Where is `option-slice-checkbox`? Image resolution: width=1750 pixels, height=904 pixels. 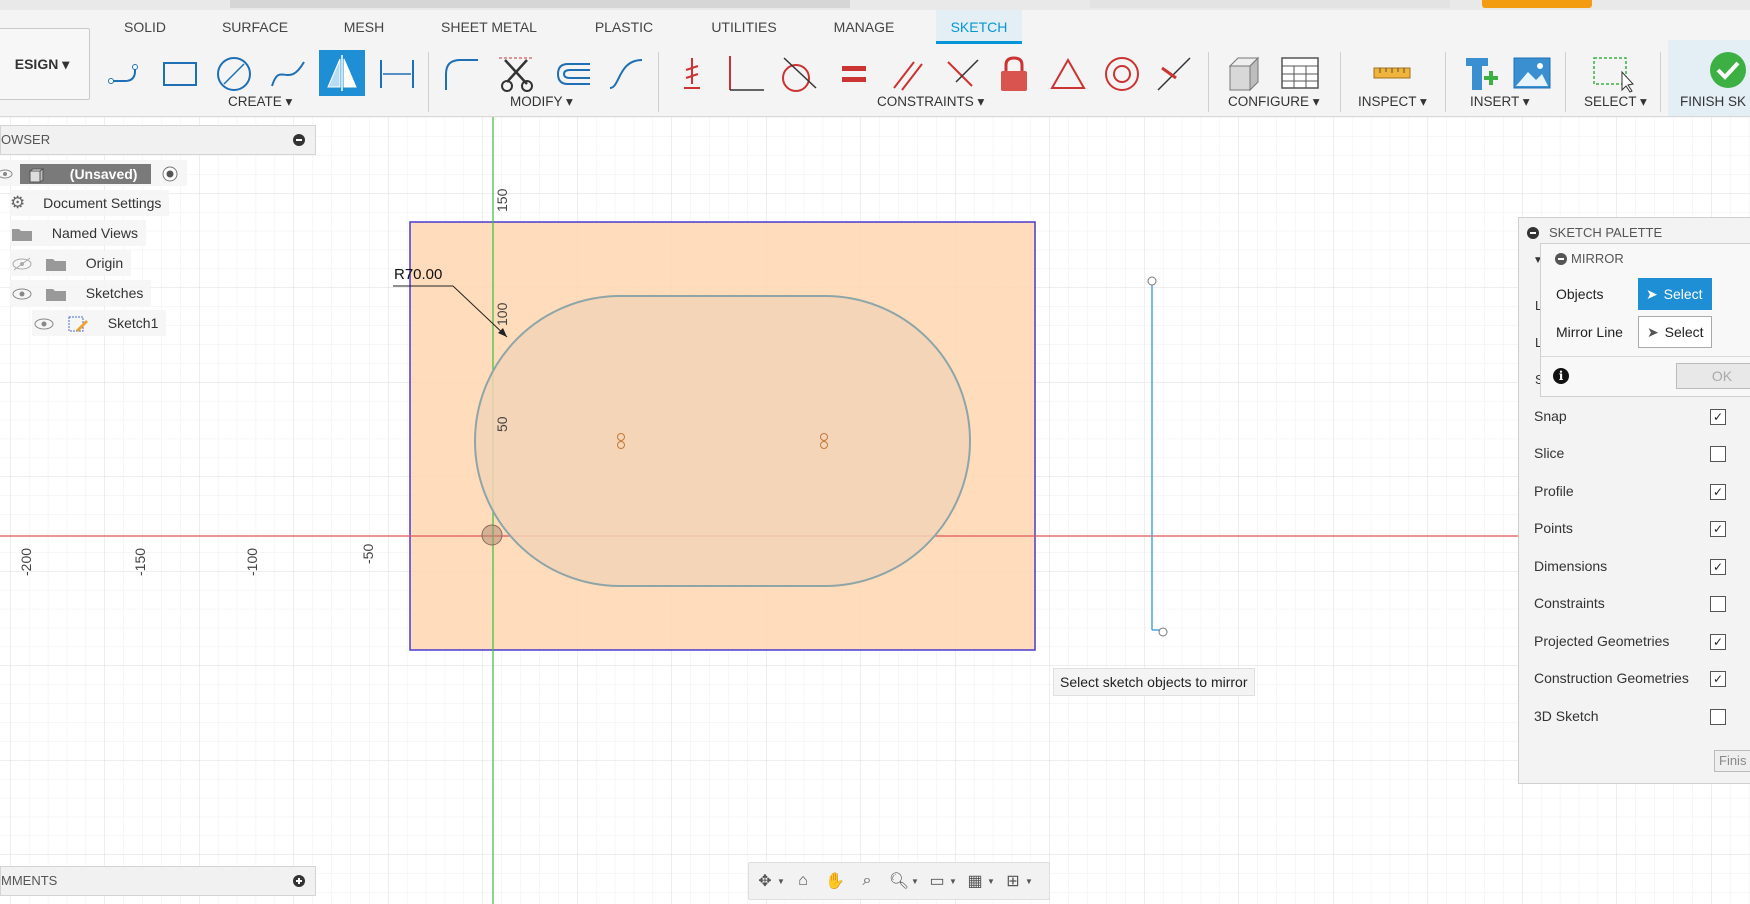 option-slice-checkbox is located at coordinates (1718, 454).